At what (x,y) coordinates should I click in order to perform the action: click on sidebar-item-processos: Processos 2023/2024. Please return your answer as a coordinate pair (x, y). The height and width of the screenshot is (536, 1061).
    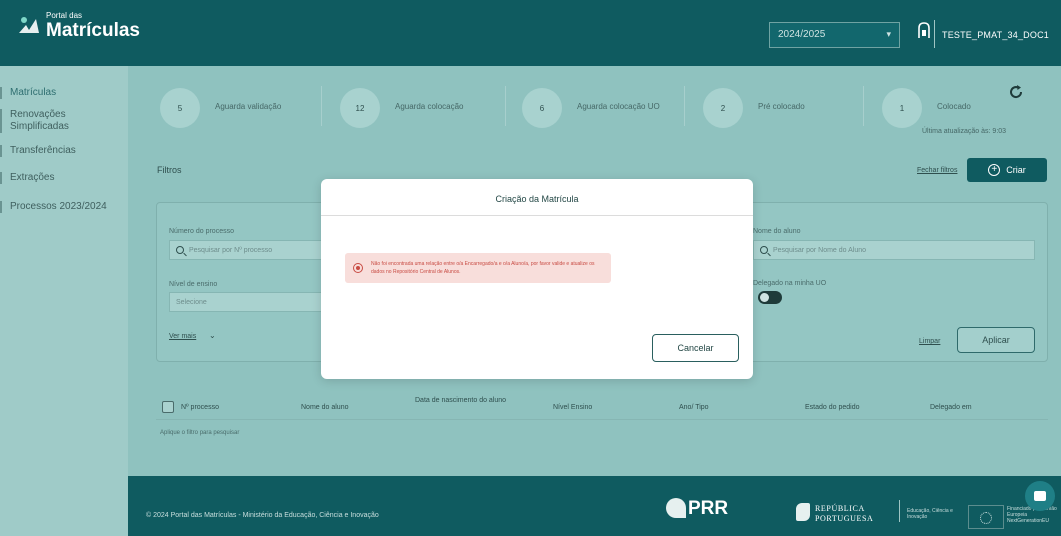
    Looking at the image, I should click on (53, 207).